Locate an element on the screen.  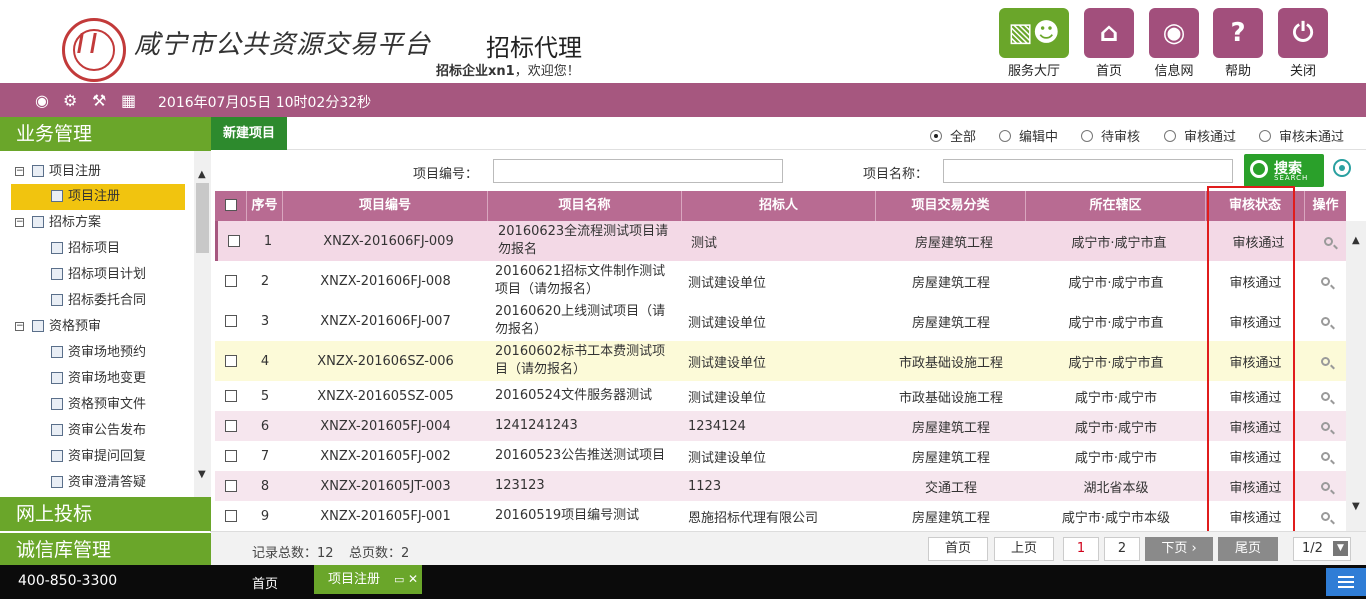
prev-page-button: 上页 is located at coordinates (1024, 549).